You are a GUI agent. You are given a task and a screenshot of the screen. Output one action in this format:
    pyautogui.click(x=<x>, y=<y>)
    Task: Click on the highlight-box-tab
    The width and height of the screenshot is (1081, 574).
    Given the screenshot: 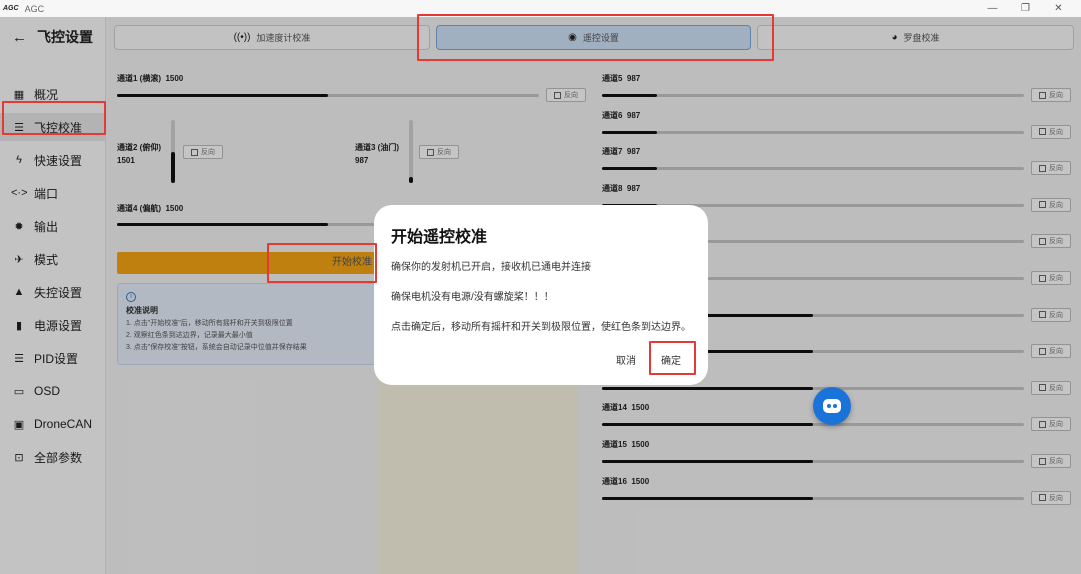 What is the action you would take?
    pyautogui.click(x=595, y=37)
    